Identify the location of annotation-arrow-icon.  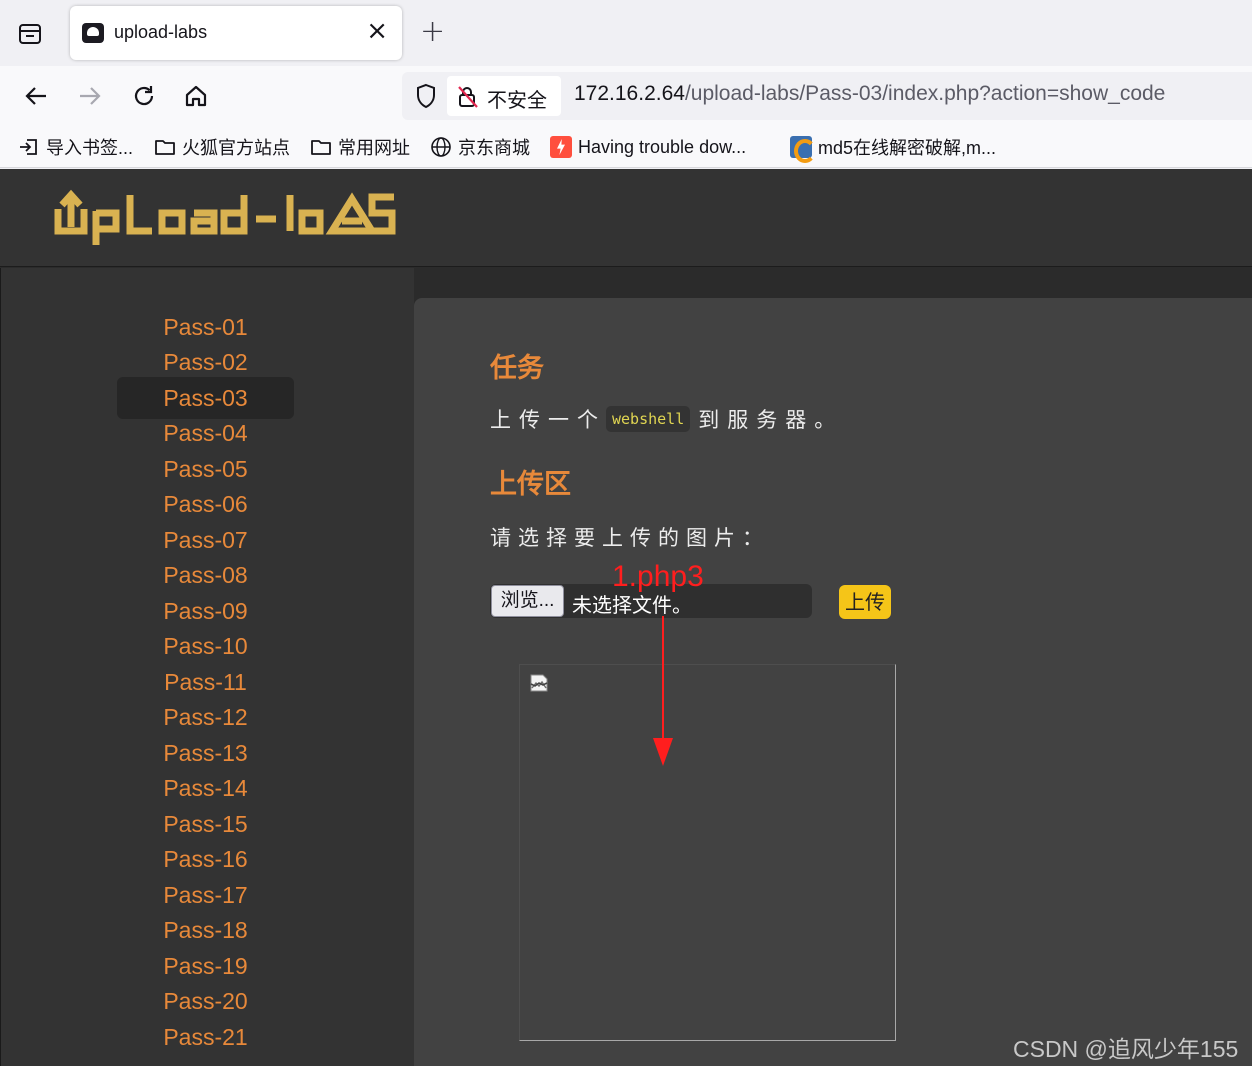
(663, 691).